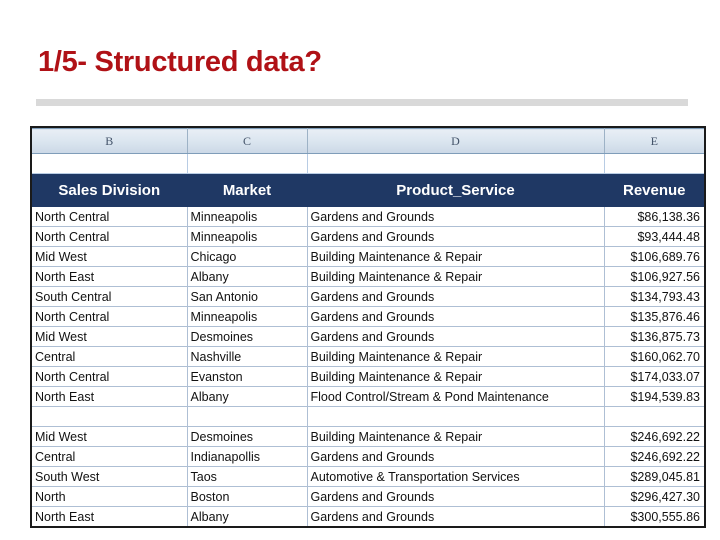 This screenshot has height=540, width=720. I want to click on cell-product: Automotive & Transportation Services, so click(456, 476).